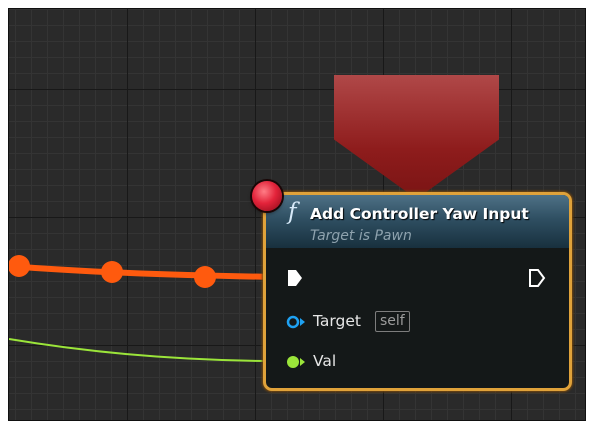 The width and height of the screenshot is (593, 427). I want to click on exec-wire, so click(144, 271).